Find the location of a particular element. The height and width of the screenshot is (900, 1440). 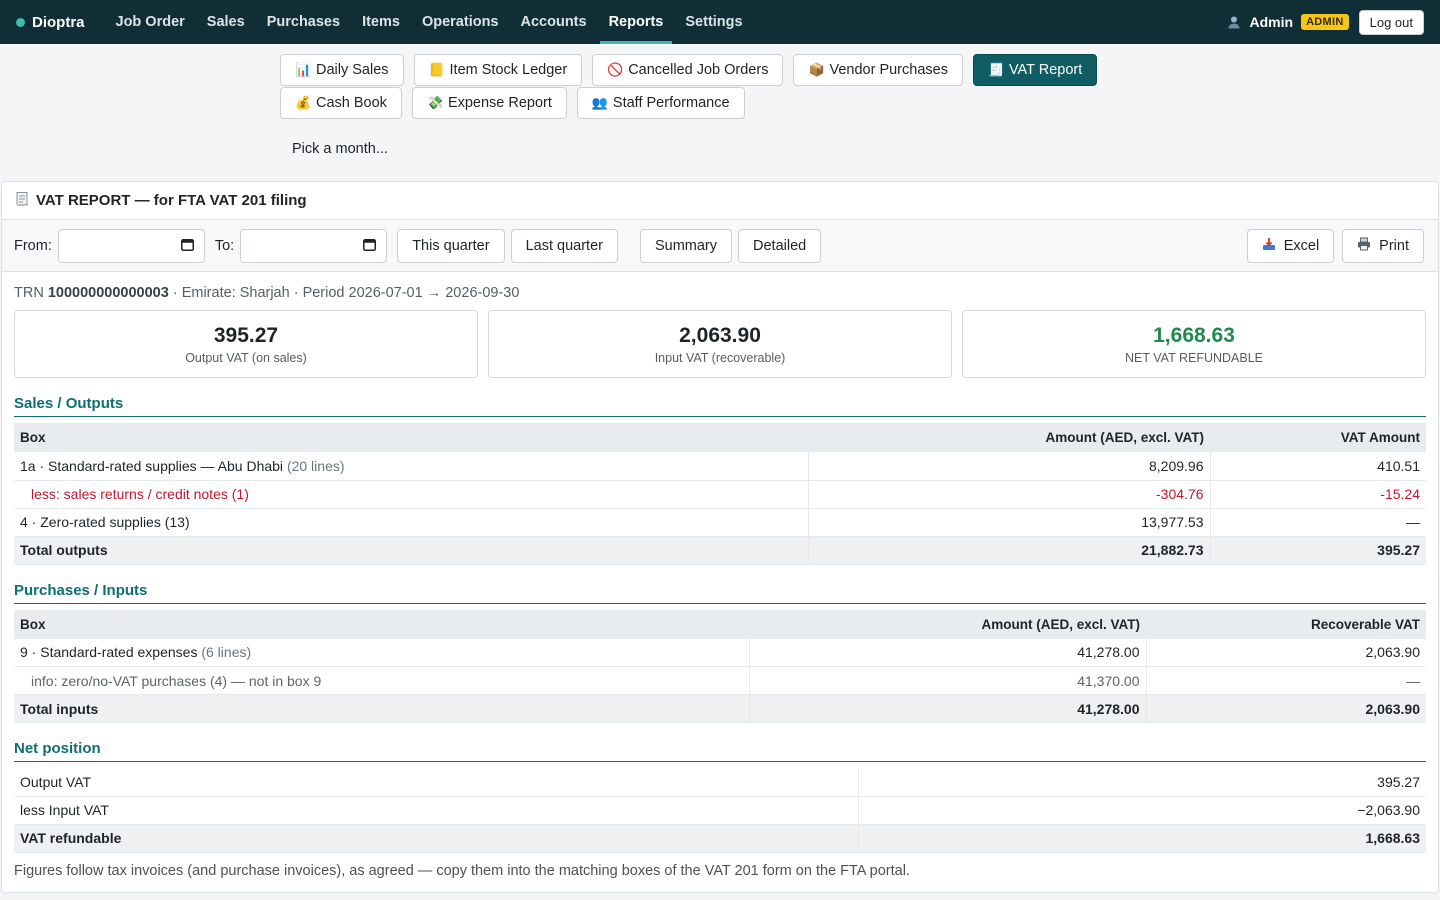

total-vat: 2,063.90 is located at coordinates (1285, 708).